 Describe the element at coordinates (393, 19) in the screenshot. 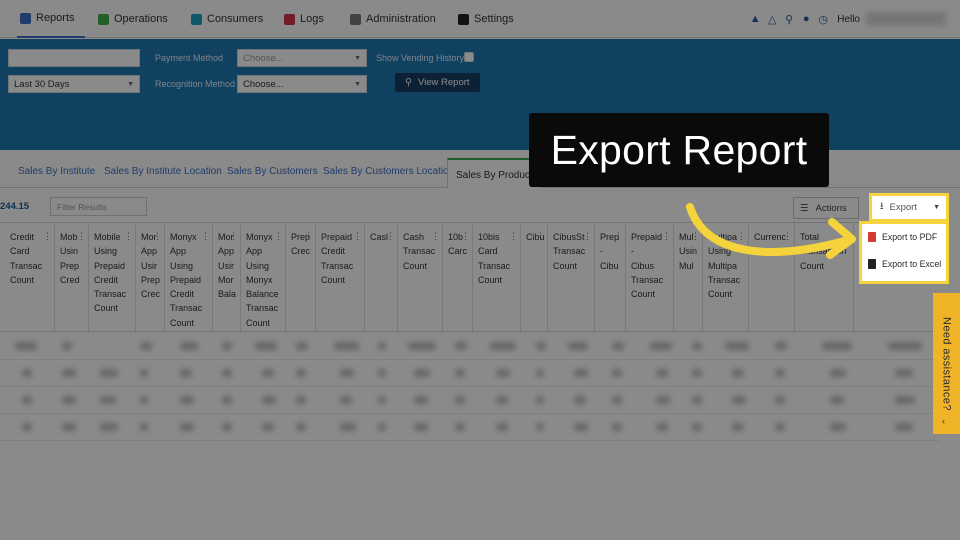

I see `nav-administration: Administration` at that location.